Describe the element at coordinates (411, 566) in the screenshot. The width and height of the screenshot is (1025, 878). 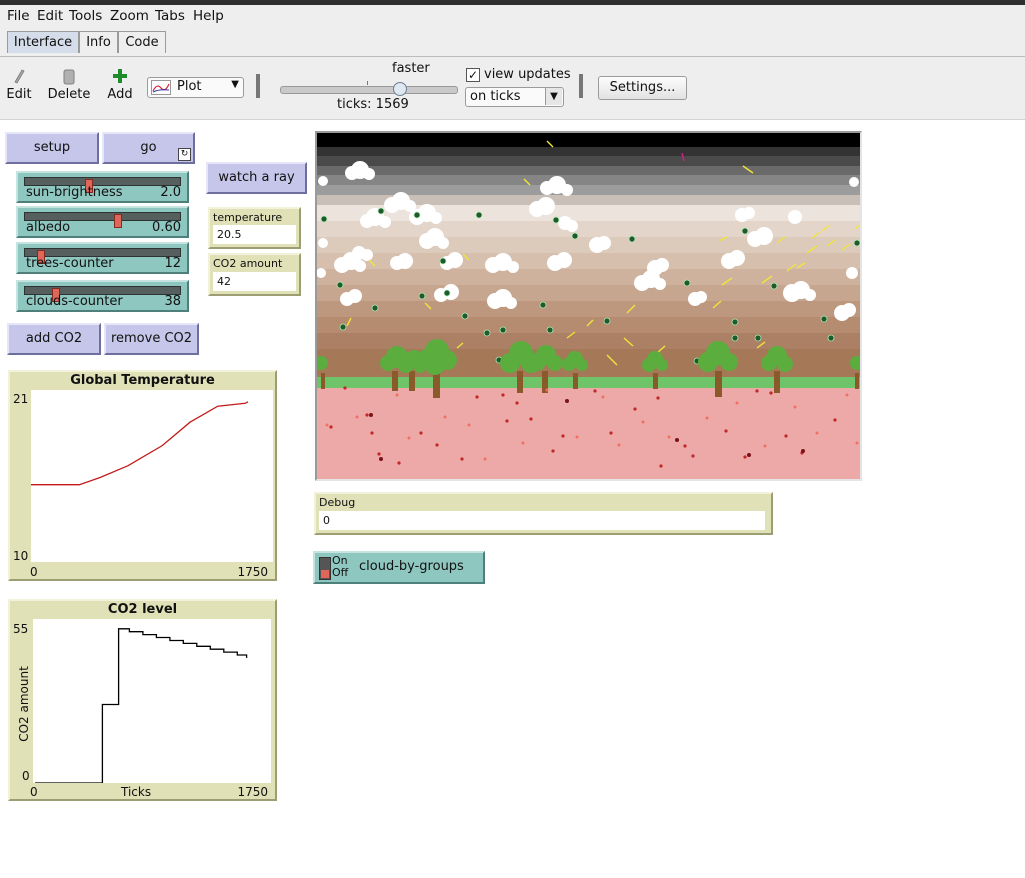
I see `switch-label: cloud-by-groups` at that location.